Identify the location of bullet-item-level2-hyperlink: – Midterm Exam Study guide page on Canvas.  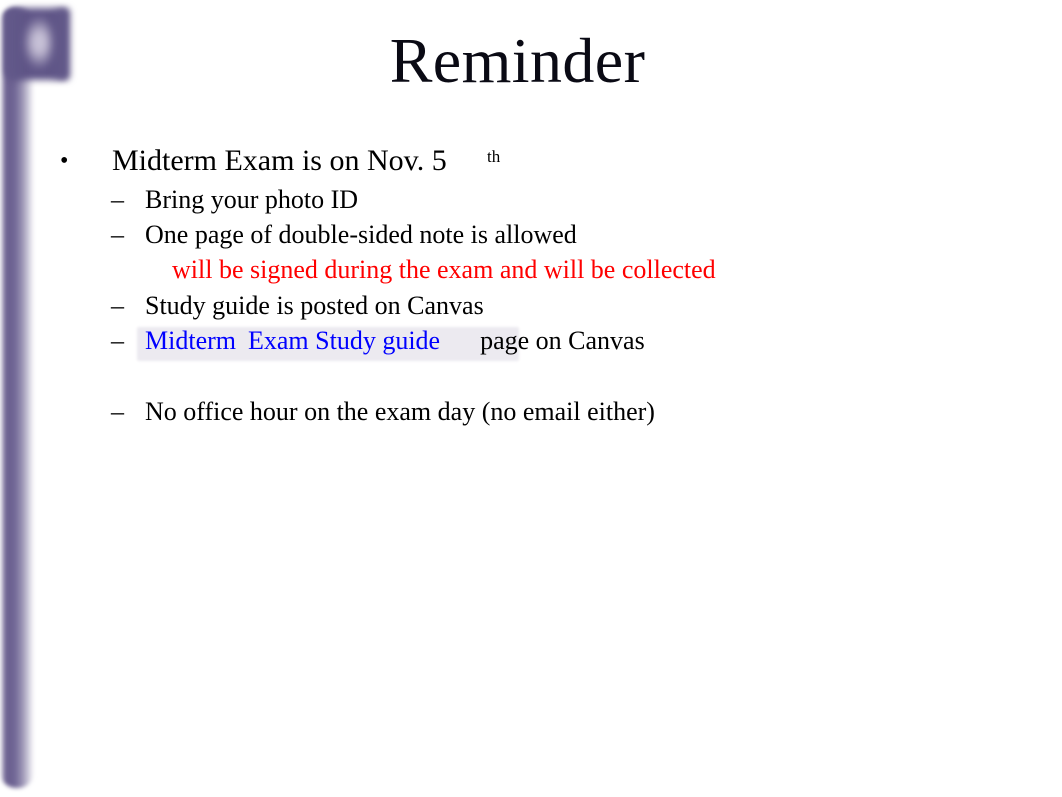
(531, 342).